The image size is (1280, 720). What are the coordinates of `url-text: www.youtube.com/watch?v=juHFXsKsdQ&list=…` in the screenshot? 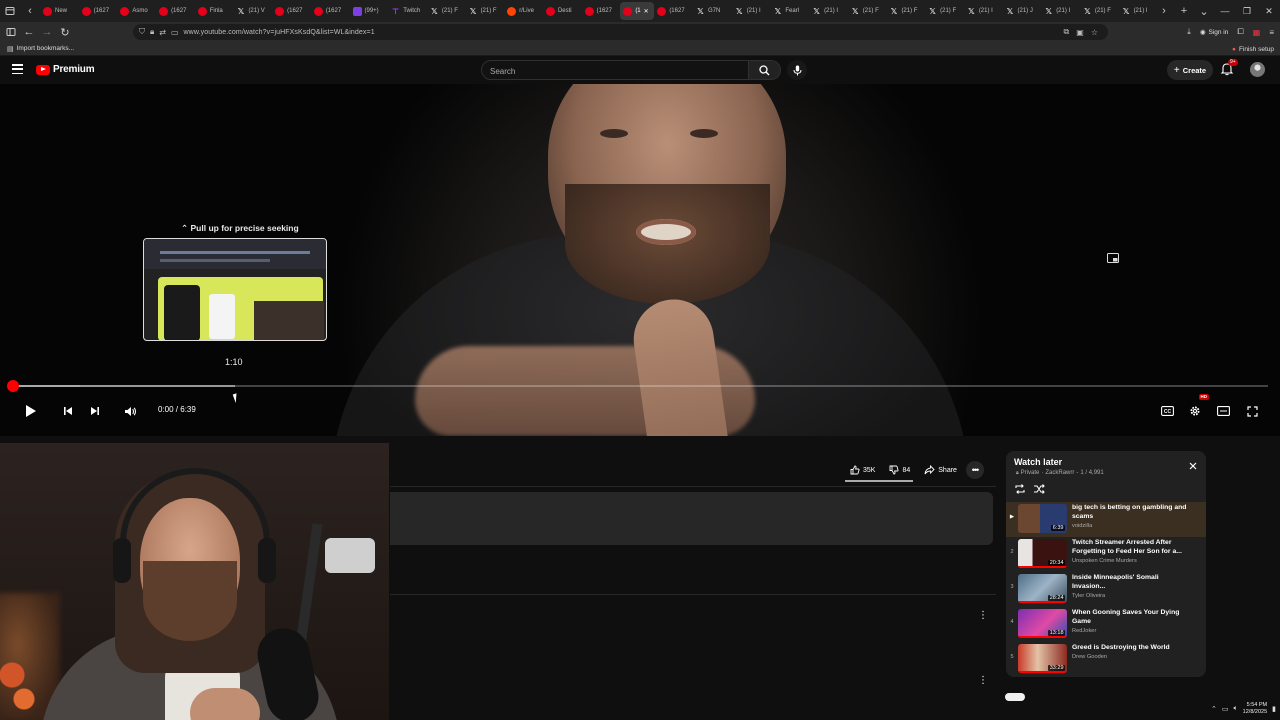 It's located at (279, 32).